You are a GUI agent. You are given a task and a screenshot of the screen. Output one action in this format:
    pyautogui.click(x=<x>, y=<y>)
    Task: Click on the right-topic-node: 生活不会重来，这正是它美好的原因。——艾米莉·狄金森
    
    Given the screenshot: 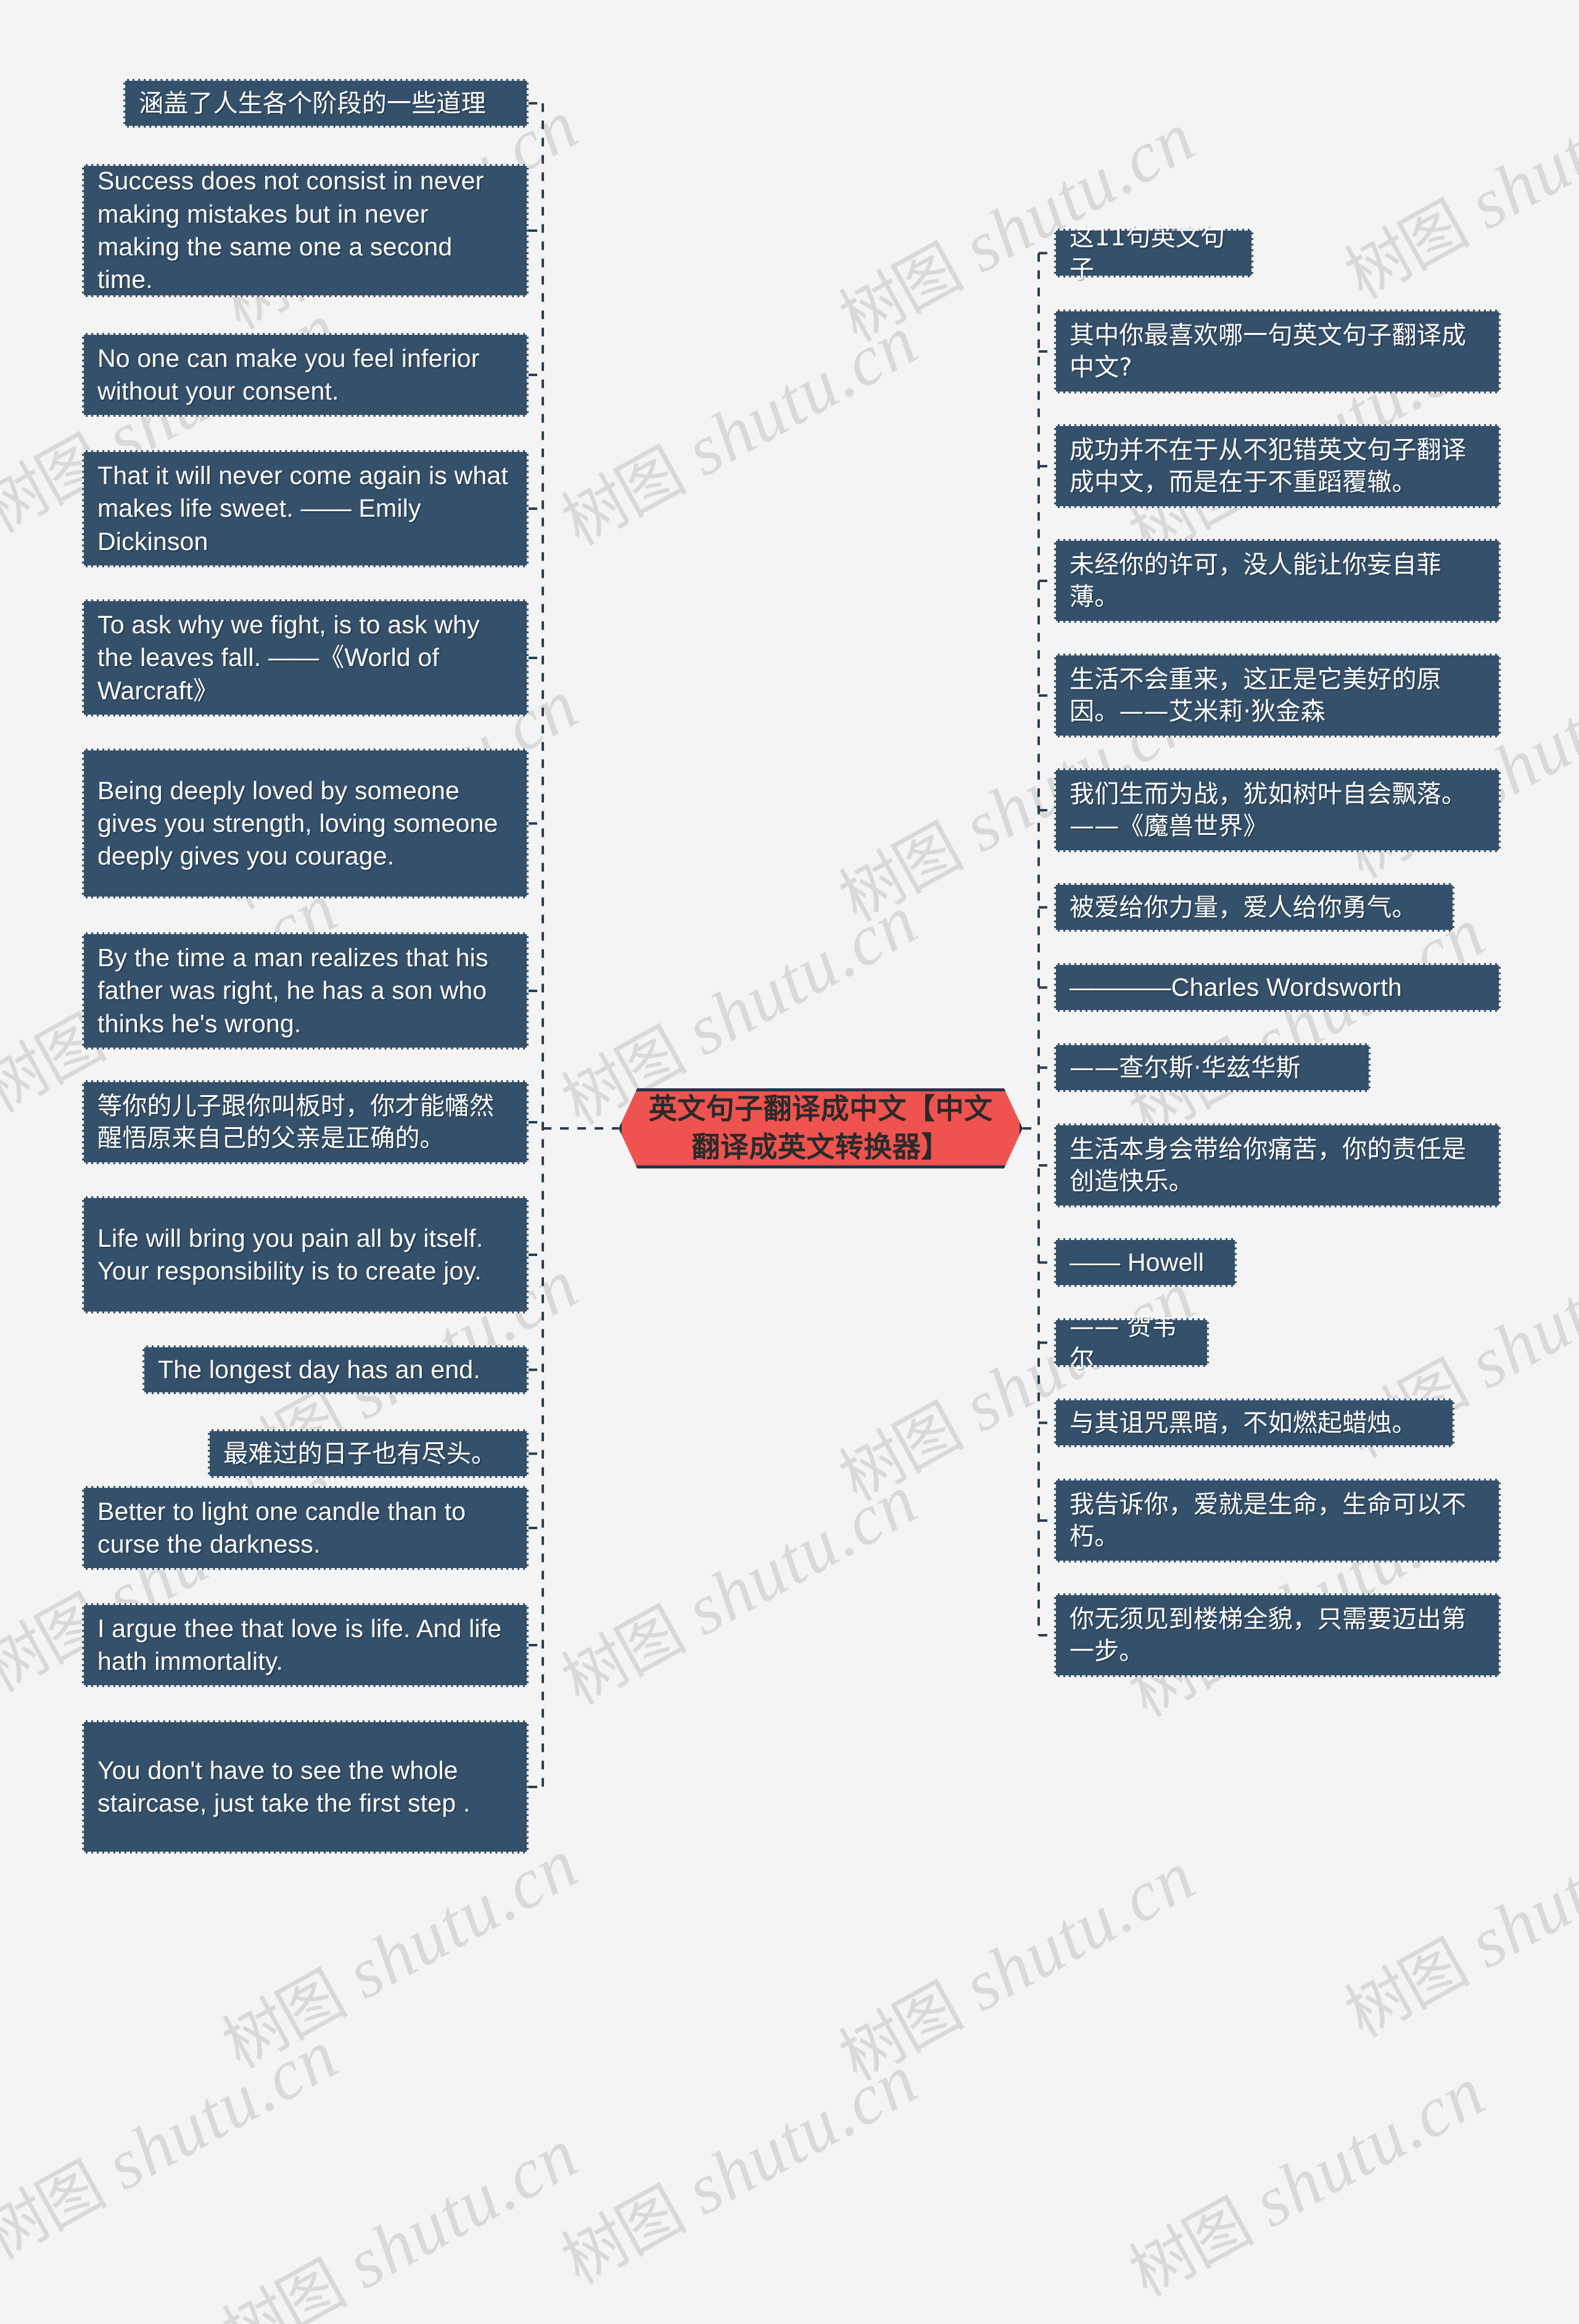 What is the action you would take?
    pyautogui.click(x=1278, y=695)
    